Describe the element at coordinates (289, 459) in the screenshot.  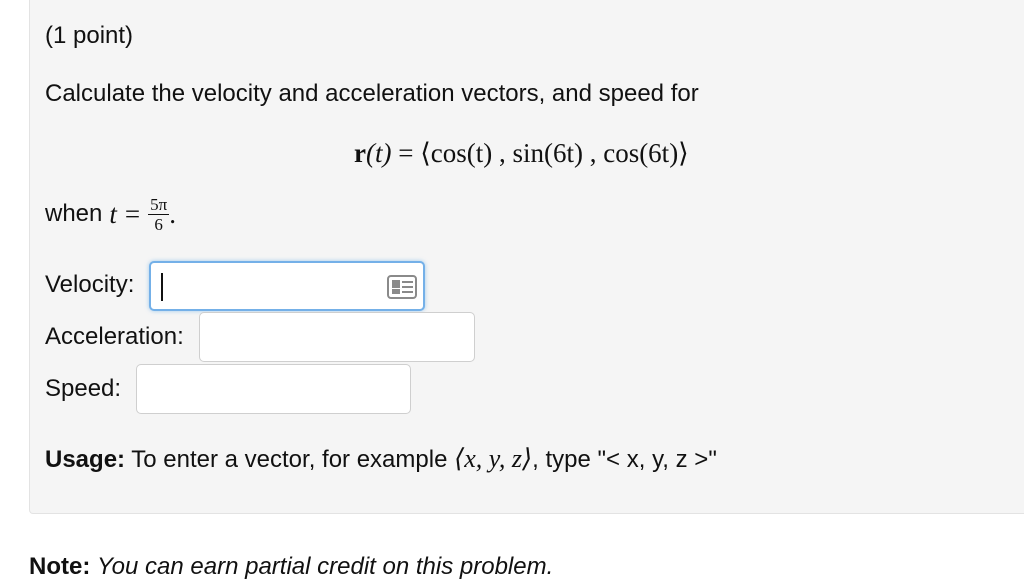
I see `usage-text: To enter a vector, for example` at that location.